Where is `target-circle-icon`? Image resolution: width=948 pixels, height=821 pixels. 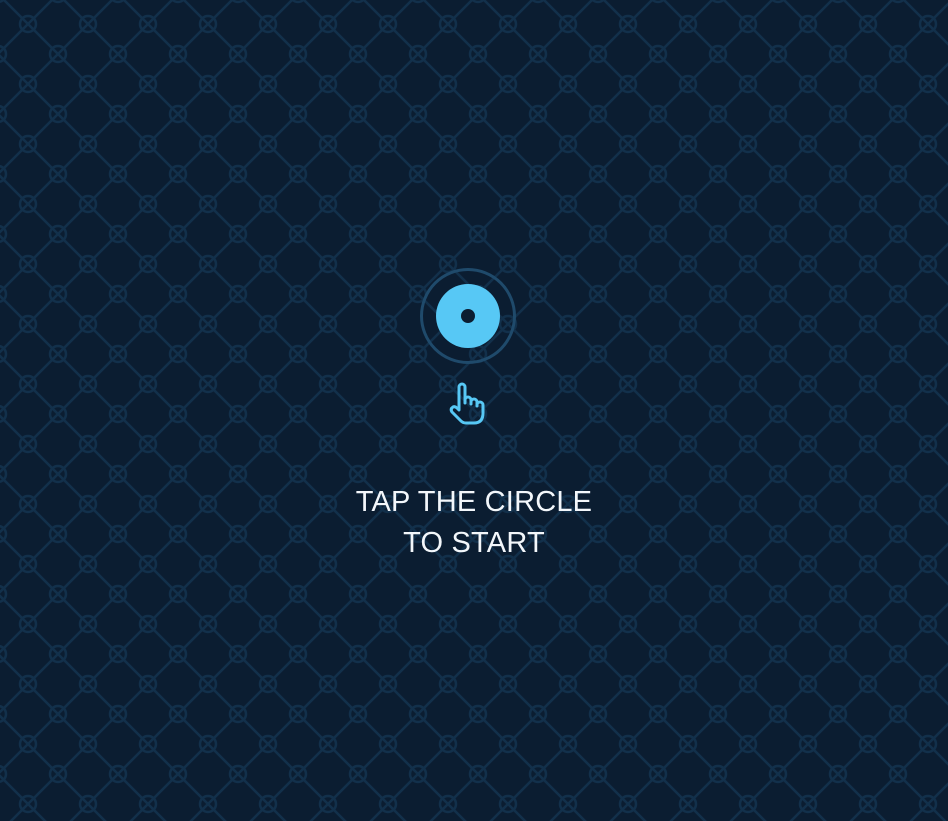 target-circle-icon is located at coordinates (468, 316).